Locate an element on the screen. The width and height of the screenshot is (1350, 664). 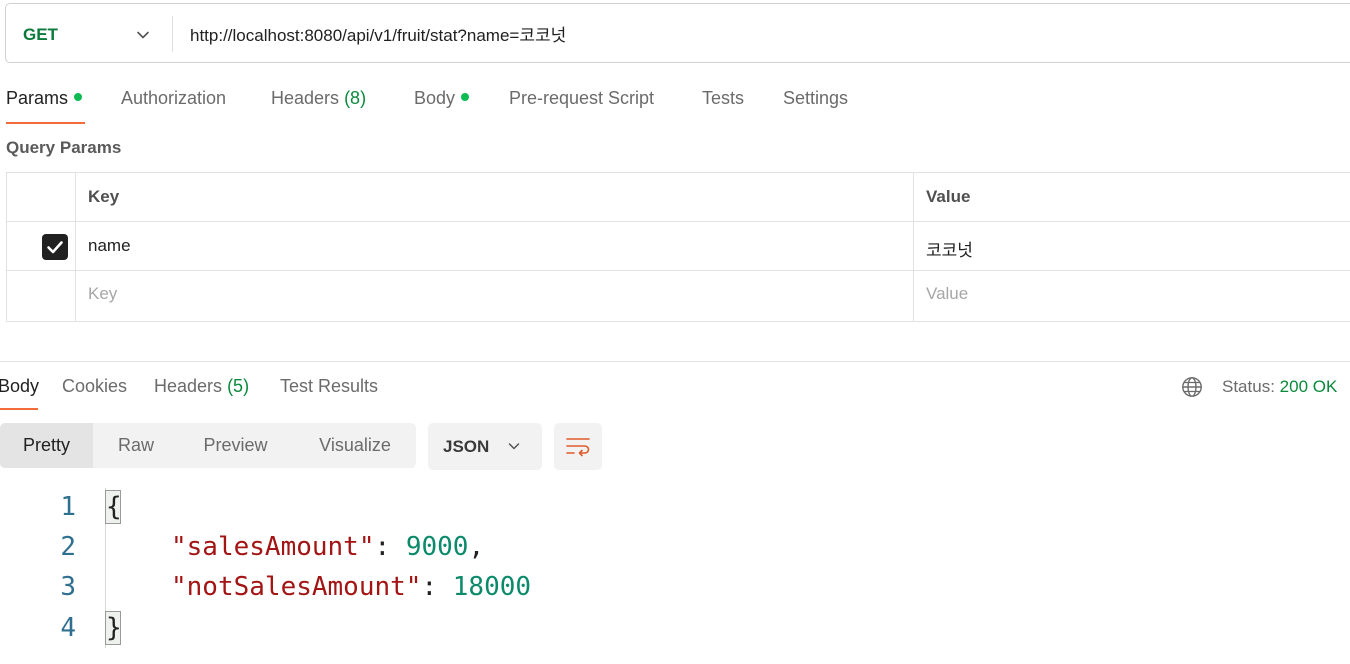
line-number: 3 is located at coordinates (68, 587).